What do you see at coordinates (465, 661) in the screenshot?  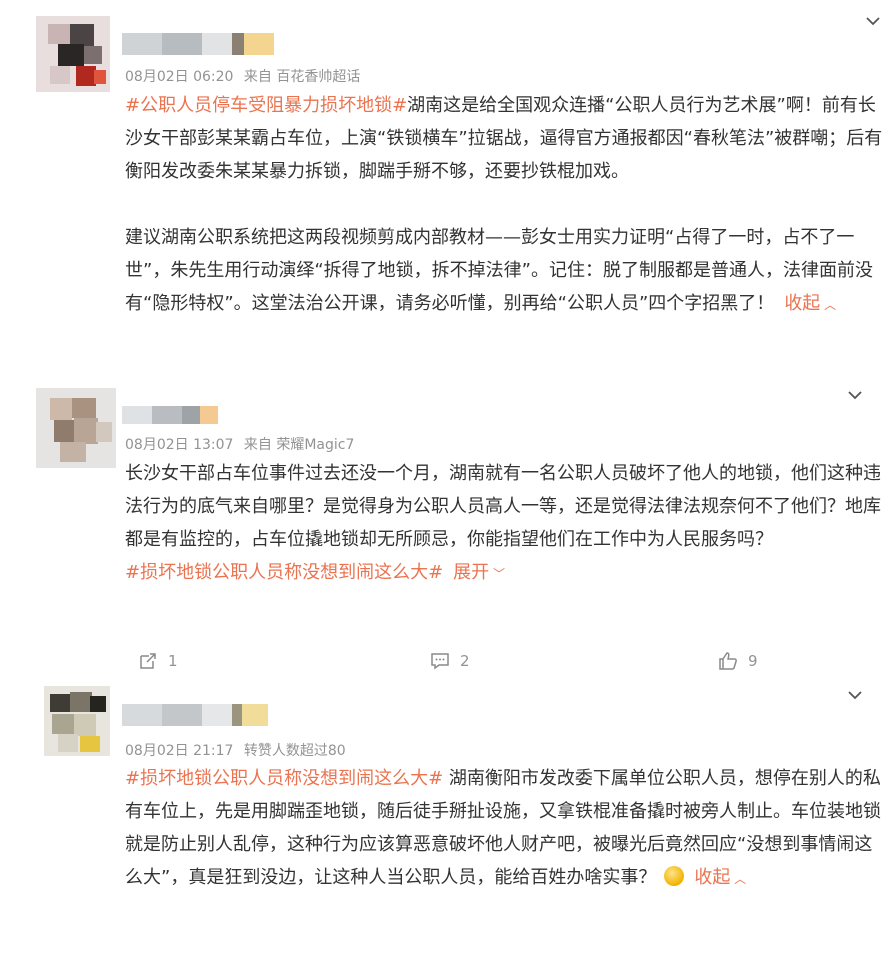 I see `comment-count: 2` at bounding box center [465, 661].